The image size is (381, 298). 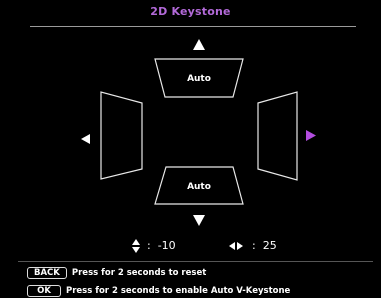 I want to click on up-down-arrows-icon, so click(x=136, y=246).